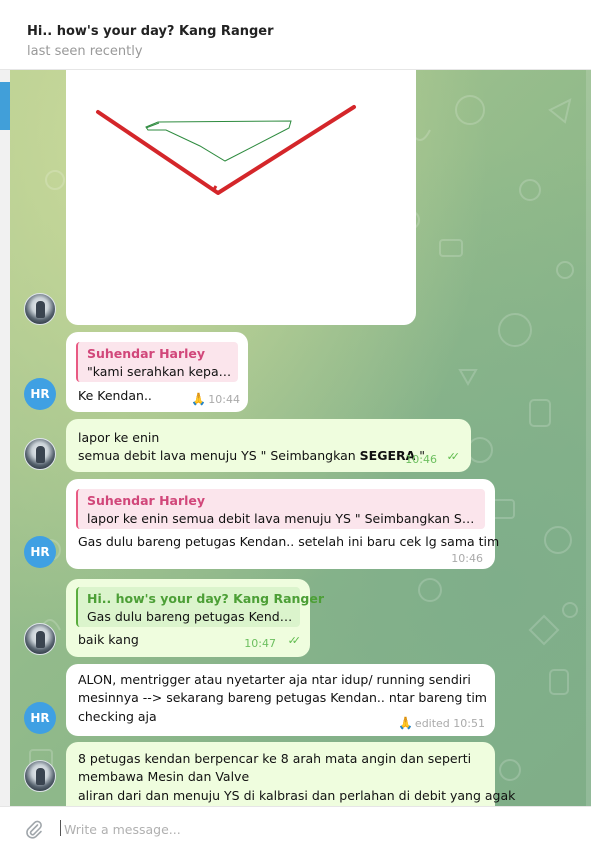 This screenshot has width=591, height=849. Describe the element at coordinates (164, 776) in the screenshot. I see `message-text-line: membawa Mesin dan Valve` at that location.